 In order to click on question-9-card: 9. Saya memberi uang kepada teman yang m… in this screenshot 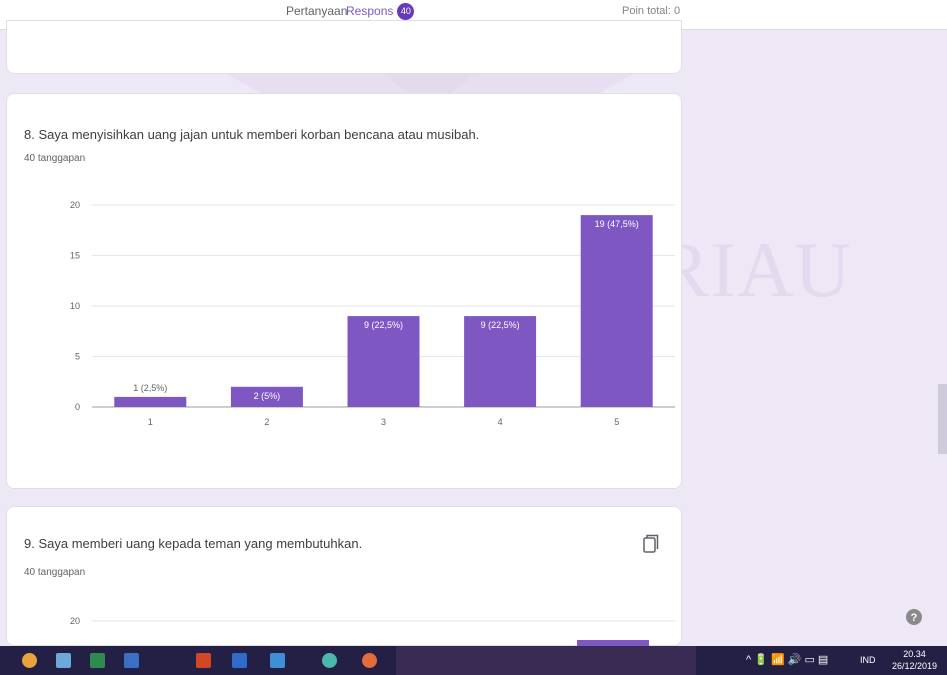, I will do `click(344, 576)`.